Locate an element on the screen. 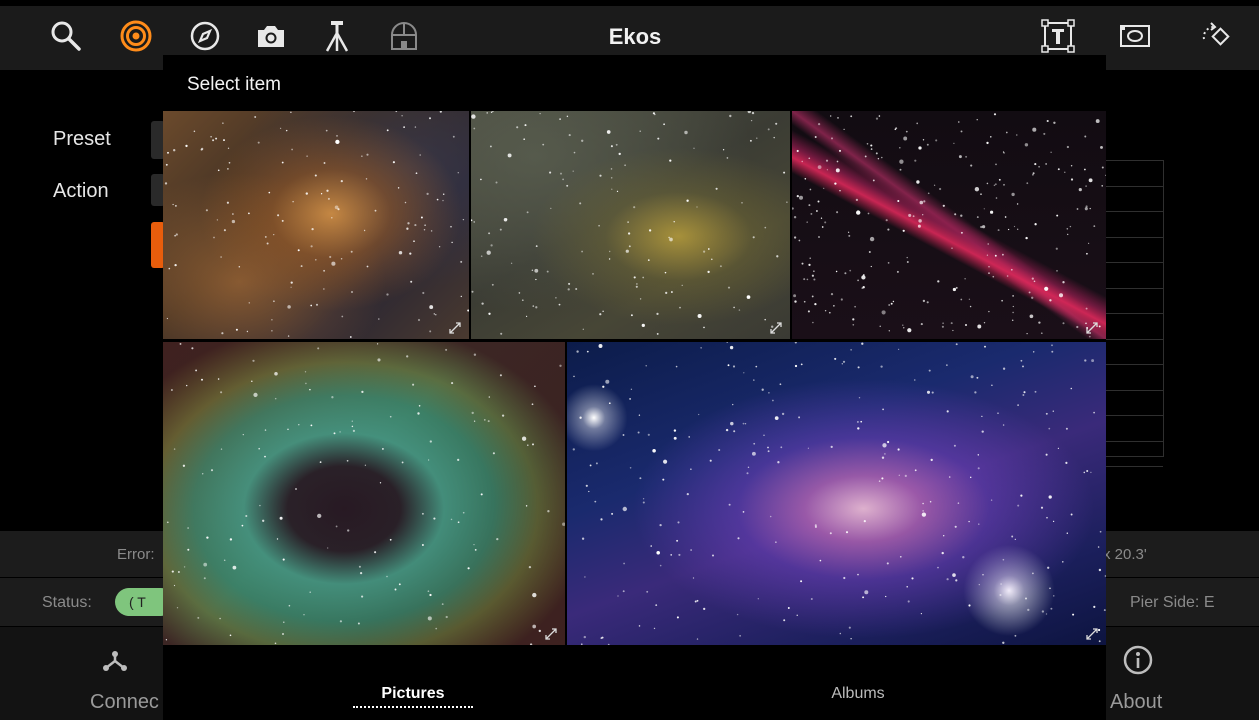  target-icon is located at coordinates (136, 36).